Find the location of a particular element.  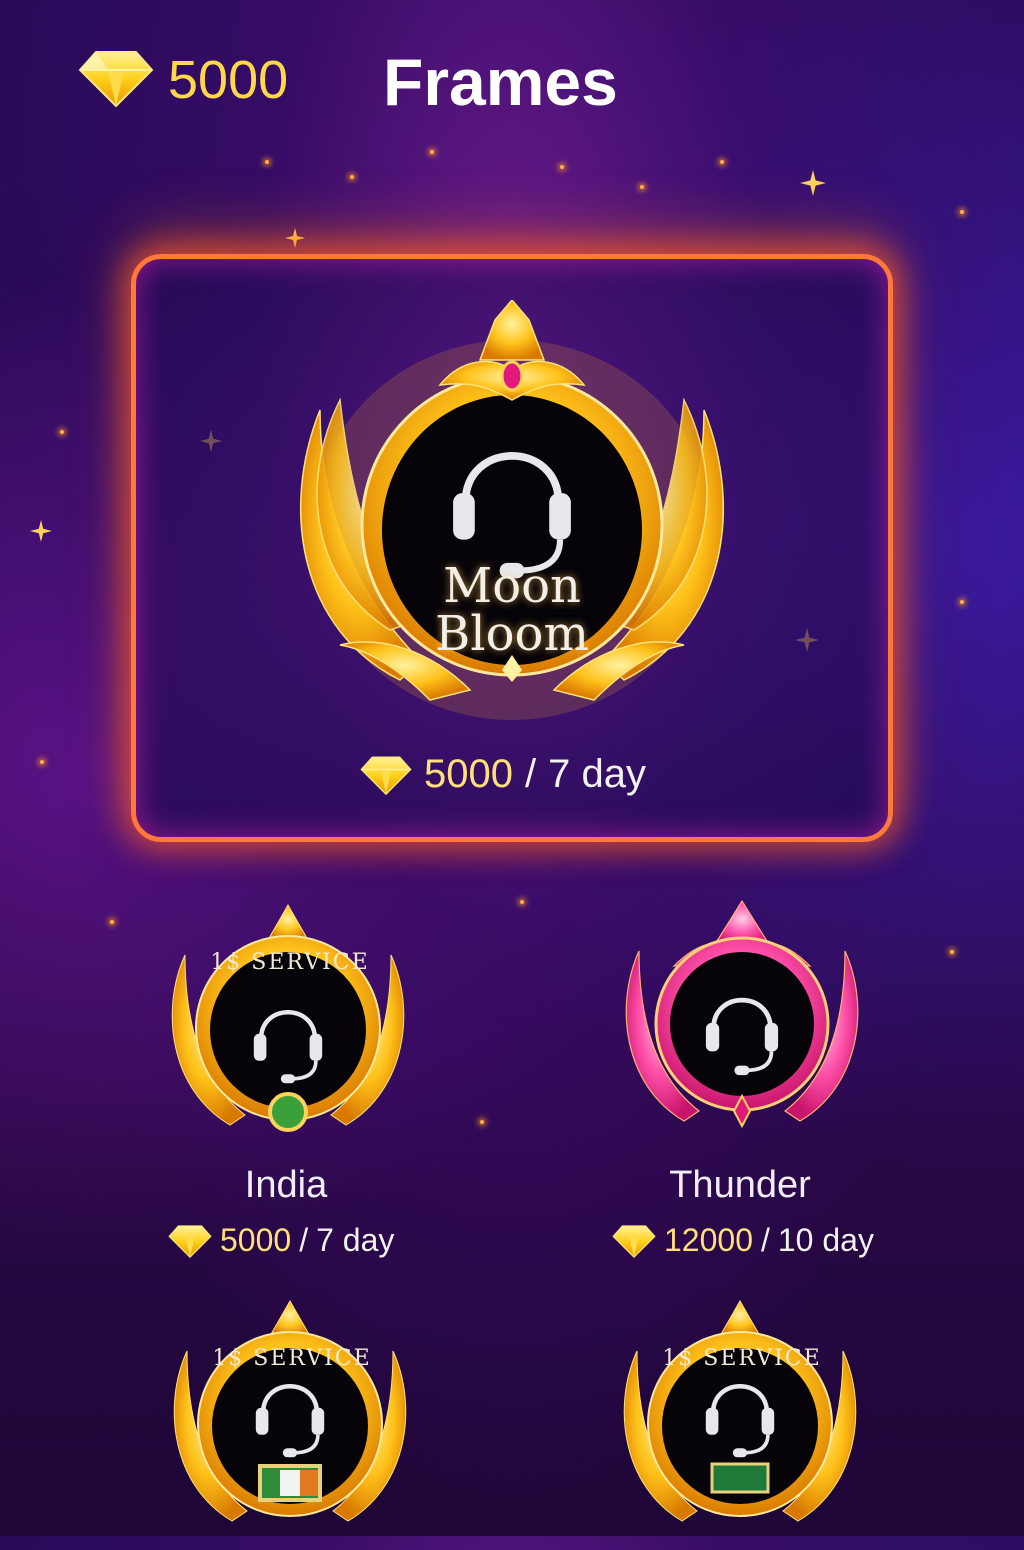

featured-frame-label-line1: Moon is located at coordinates (512, 586).